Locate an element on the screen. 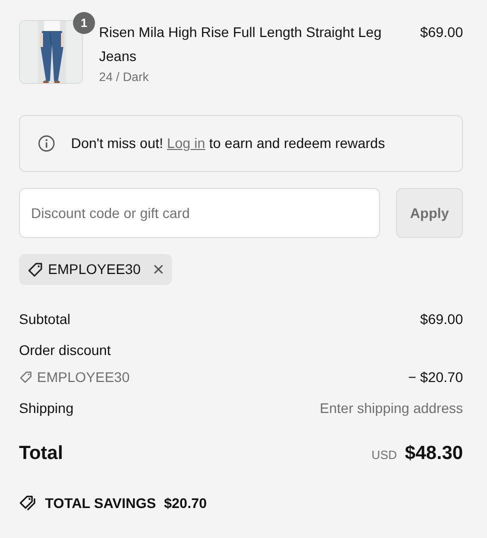  savings-label: TOTAL SAVINGS is located at coordinates (100, 503).